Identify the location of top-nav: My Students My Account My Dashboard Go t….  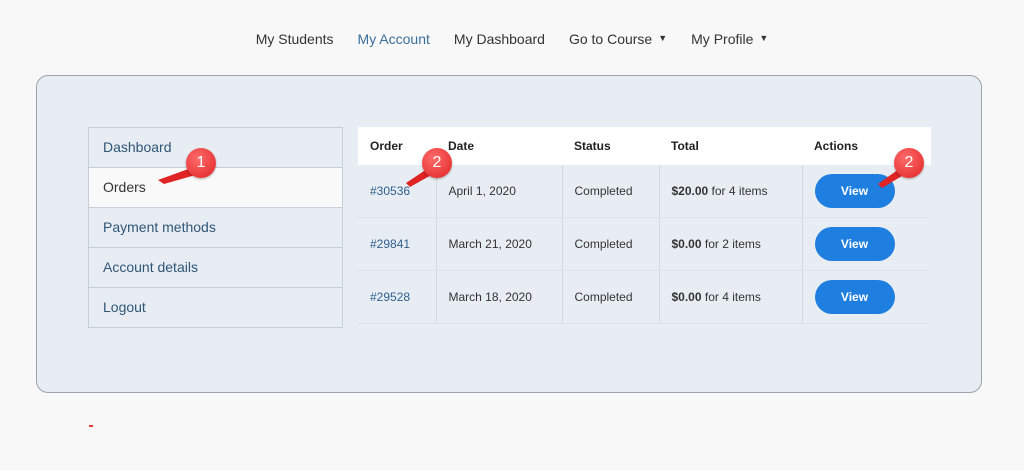
(512, 39).